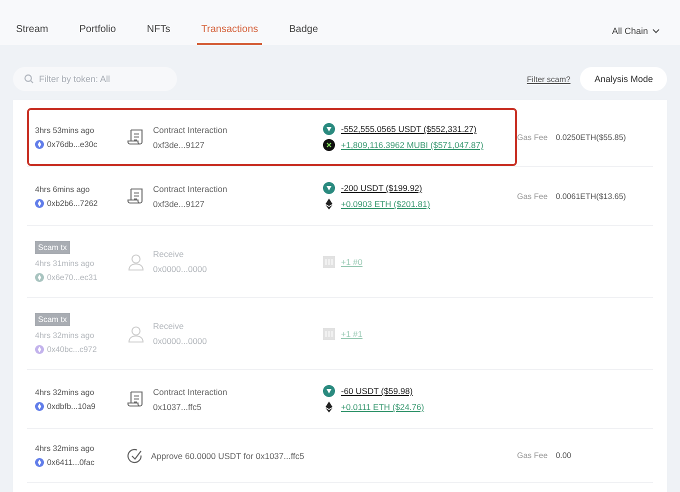 The width and height of the screenshot is (680, 492). Describe the element at coordinates (72, 277) in the screenshot. I see `address-text: 0x6e70...ec31` at that location.